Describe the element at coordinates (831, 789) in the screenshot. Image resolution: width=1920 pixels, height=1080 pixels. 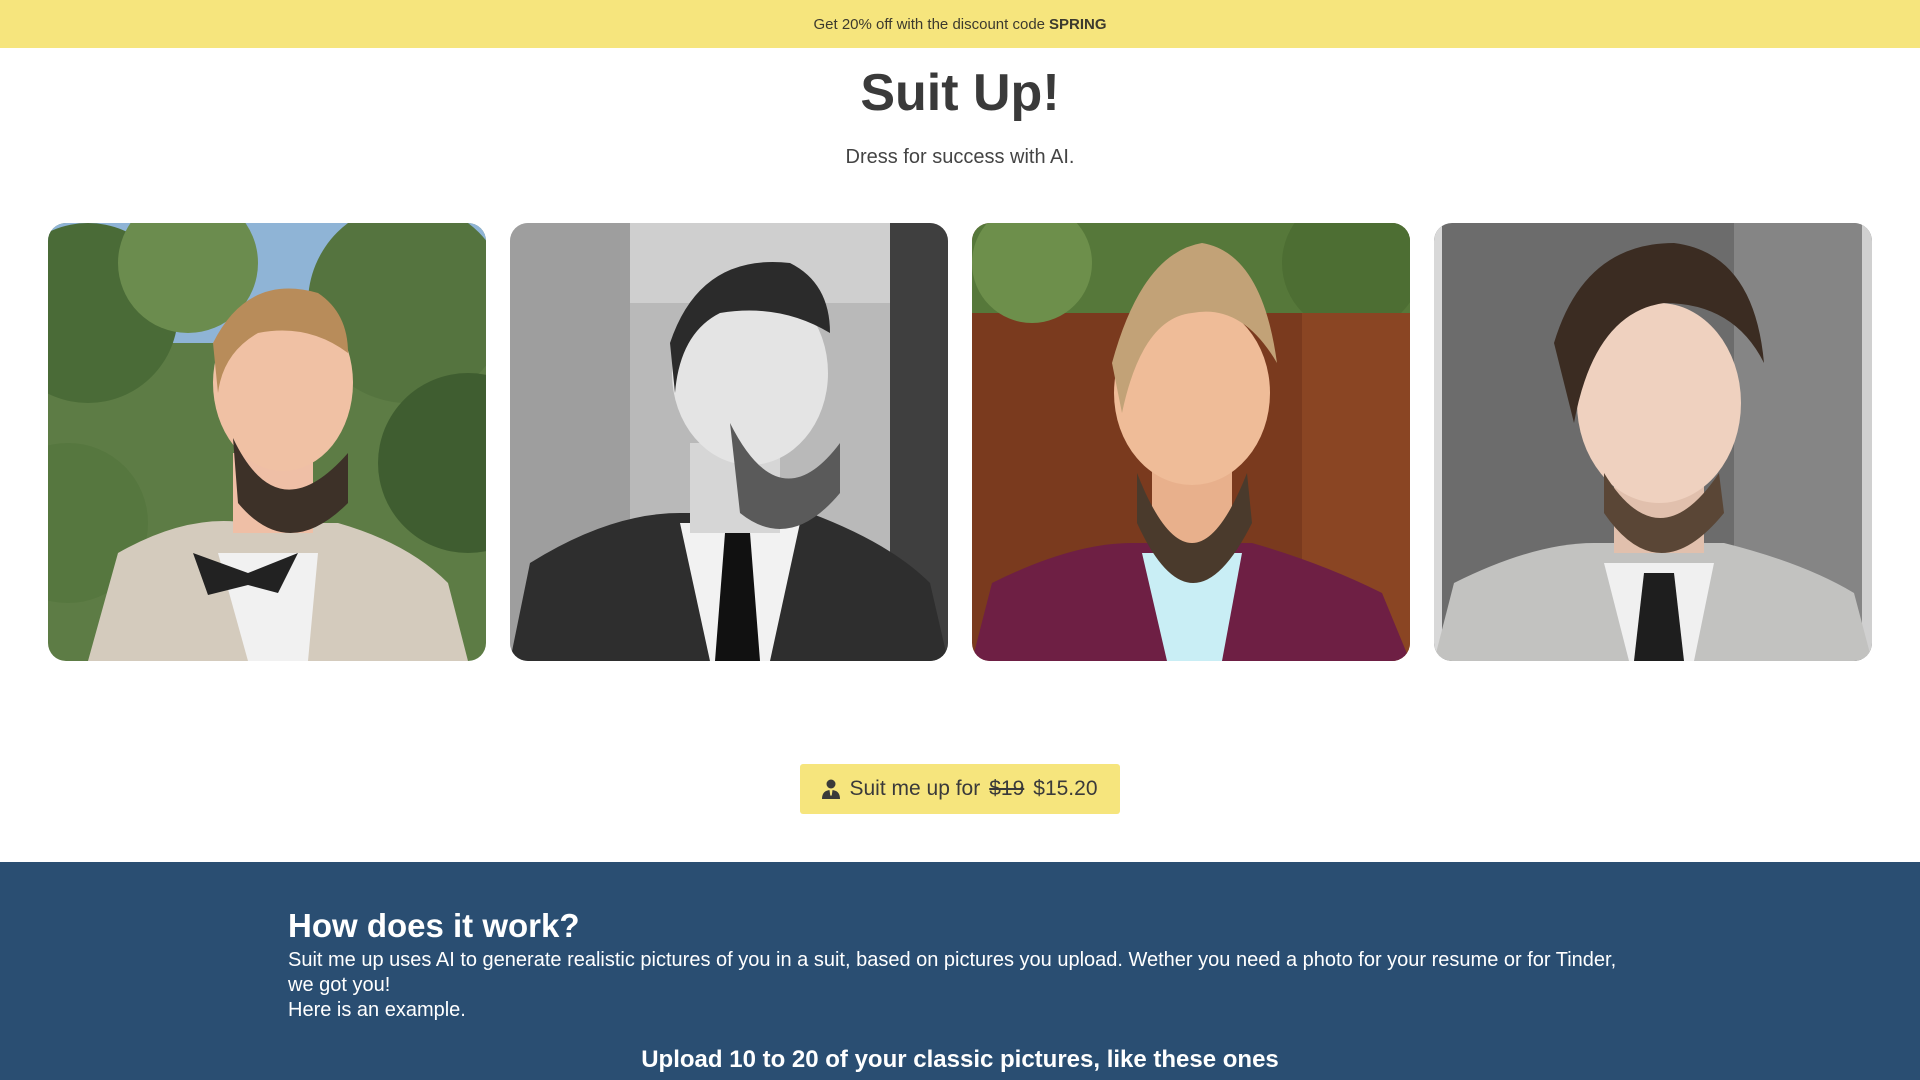
I see `person-suit-icon` at that location.